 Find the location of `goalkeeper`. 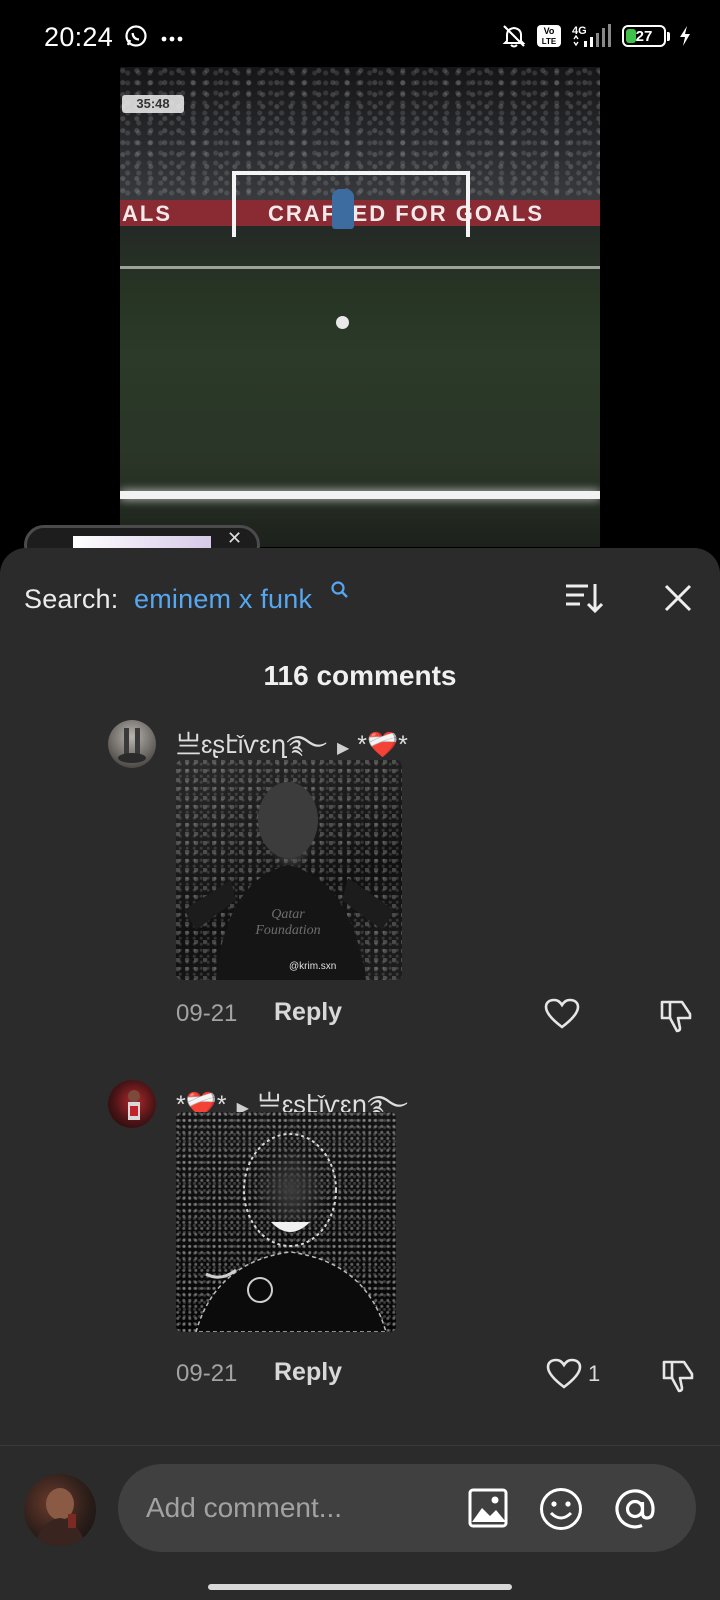

goalkeeper is located at coordinates (343, 209).